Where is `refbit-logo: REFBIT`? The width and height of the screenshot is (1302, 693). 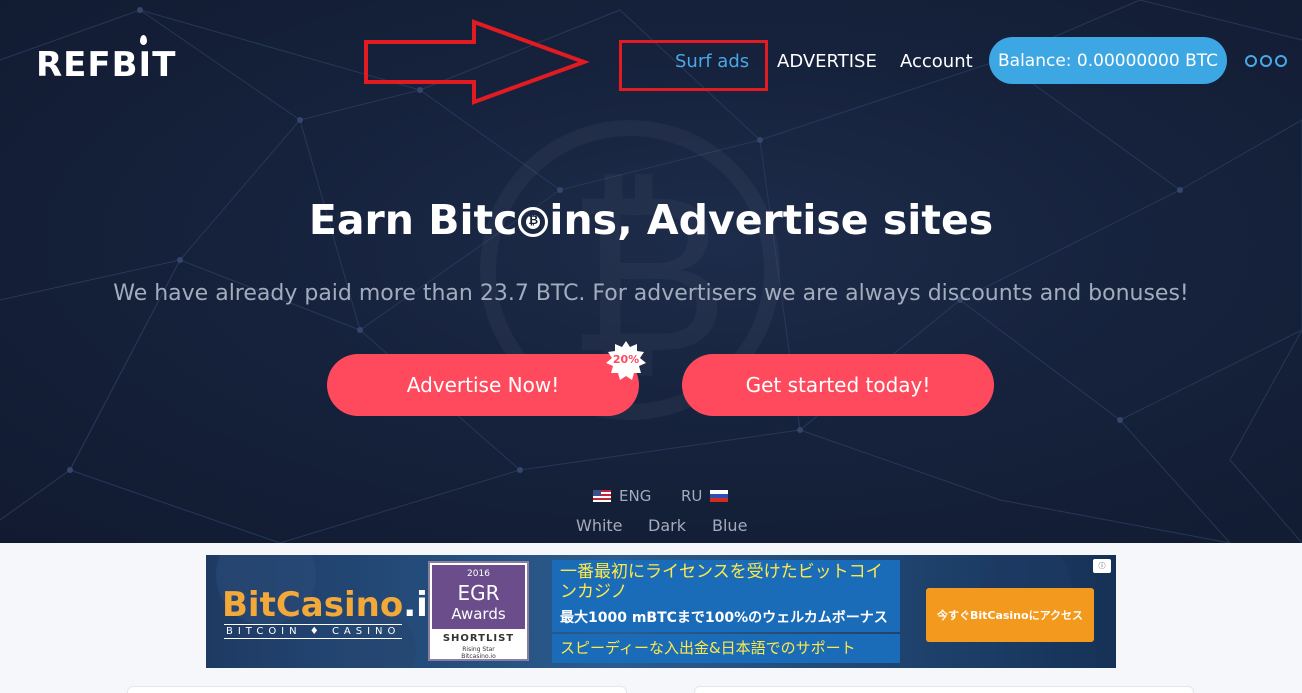 refbit-logo: REFBIT is located at coordinates (106, 60).